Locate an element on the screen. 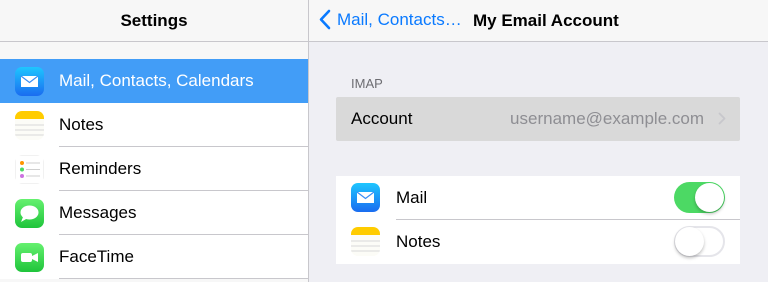  detail-header: Mail, Contacts… My Email Account is located at coordinates (538, 21).